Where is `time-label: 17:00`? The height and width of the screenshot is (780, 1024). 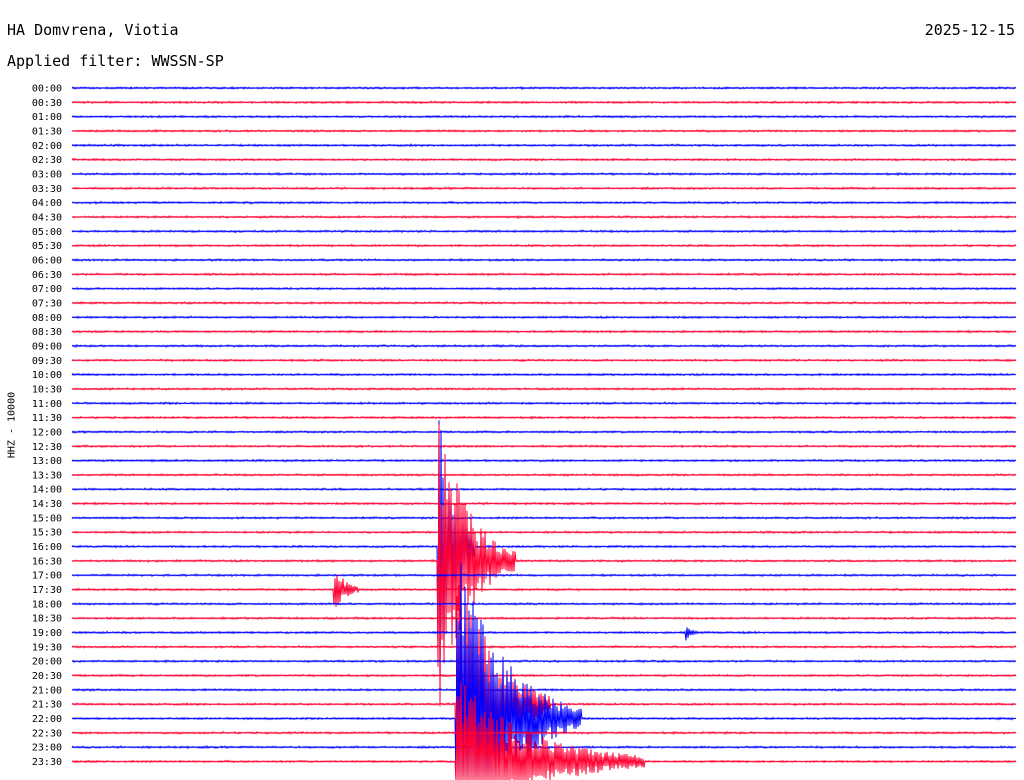 time-label: 17:00 is located at coordinates (47, 576).